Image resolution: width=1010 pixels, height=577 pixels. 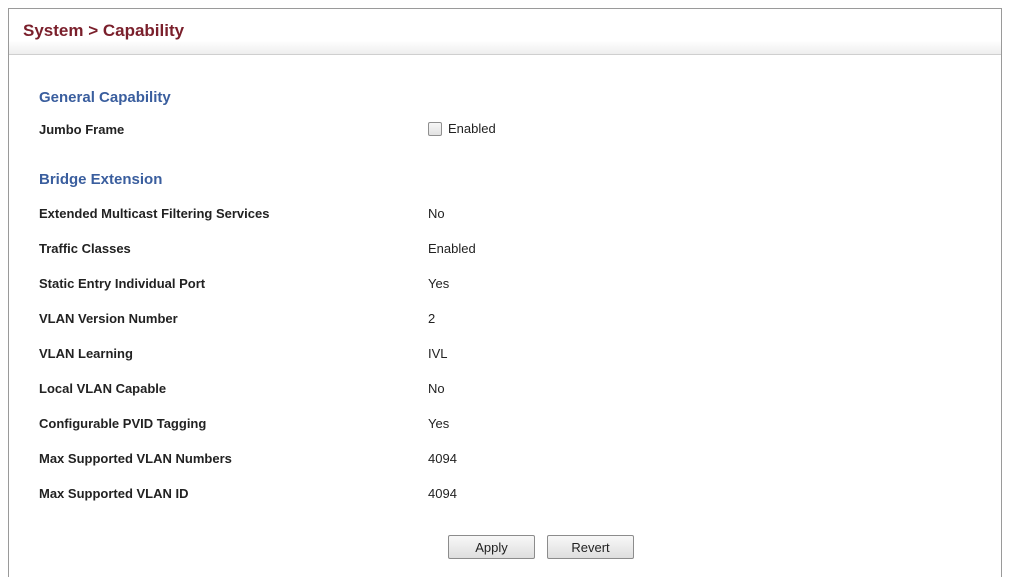 I want to click on revert-button: Revert, so click(x=590, y=547).